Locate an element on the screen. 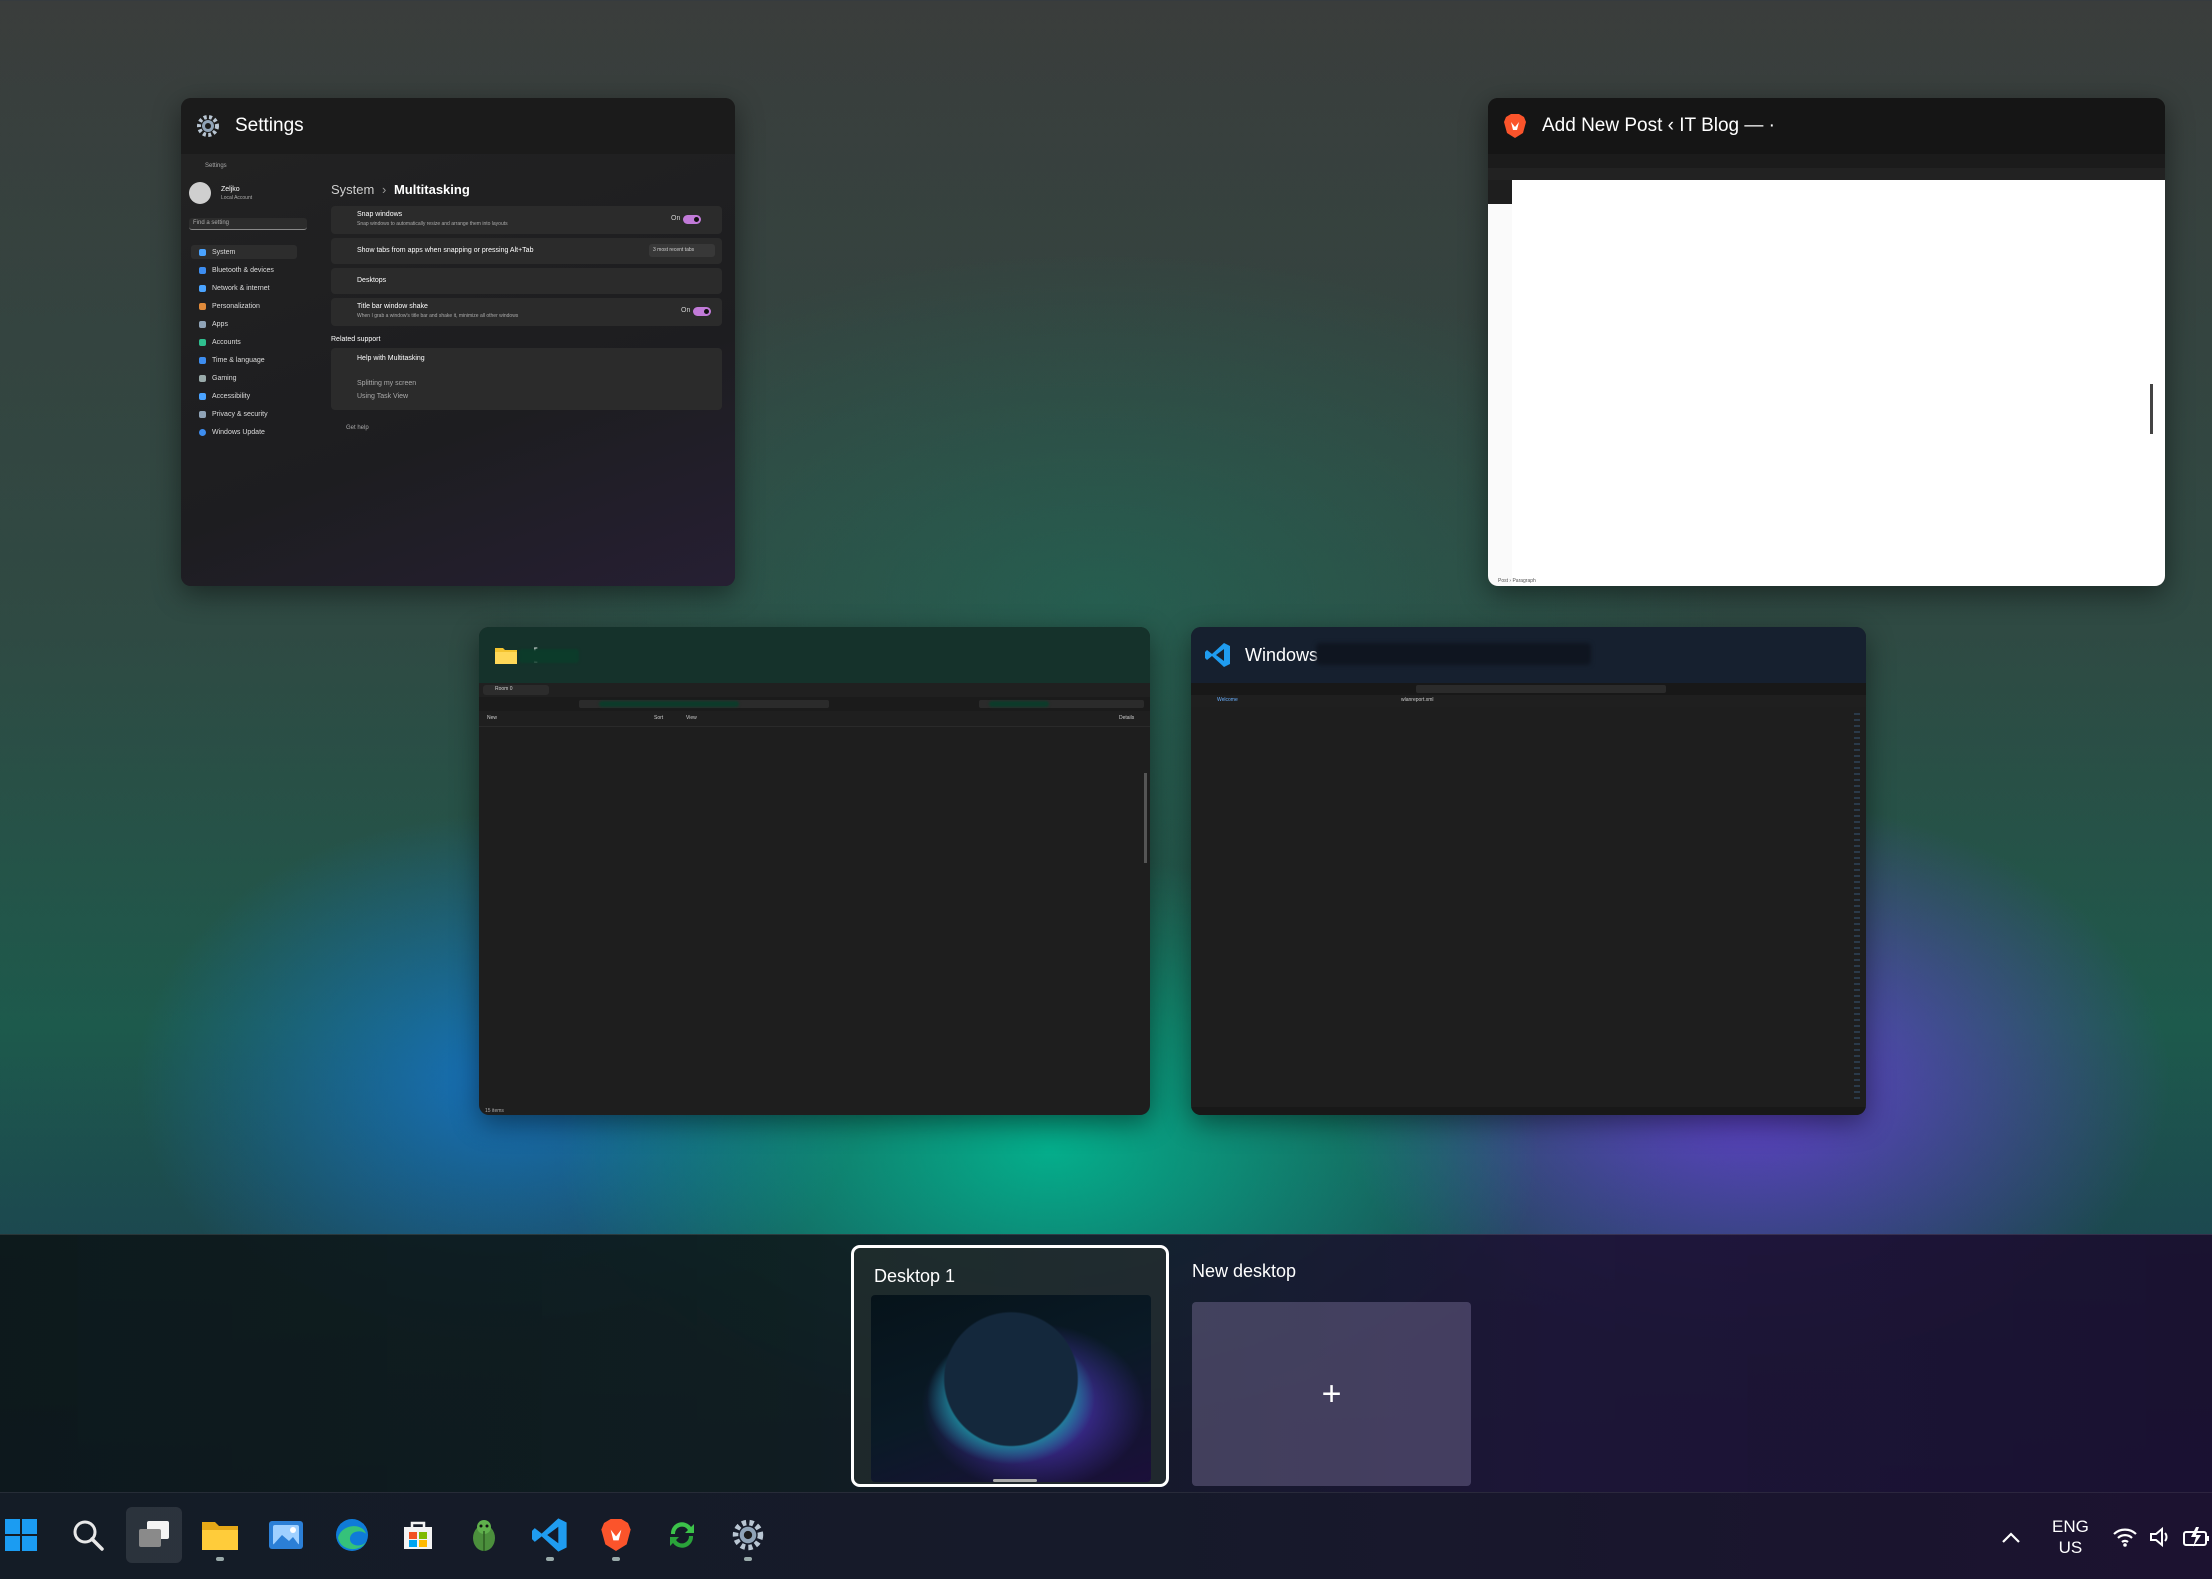 The height and width of the screenshot is (1579, 2212). bug-app-taskbar-button is located at coordinates (484, 1535).